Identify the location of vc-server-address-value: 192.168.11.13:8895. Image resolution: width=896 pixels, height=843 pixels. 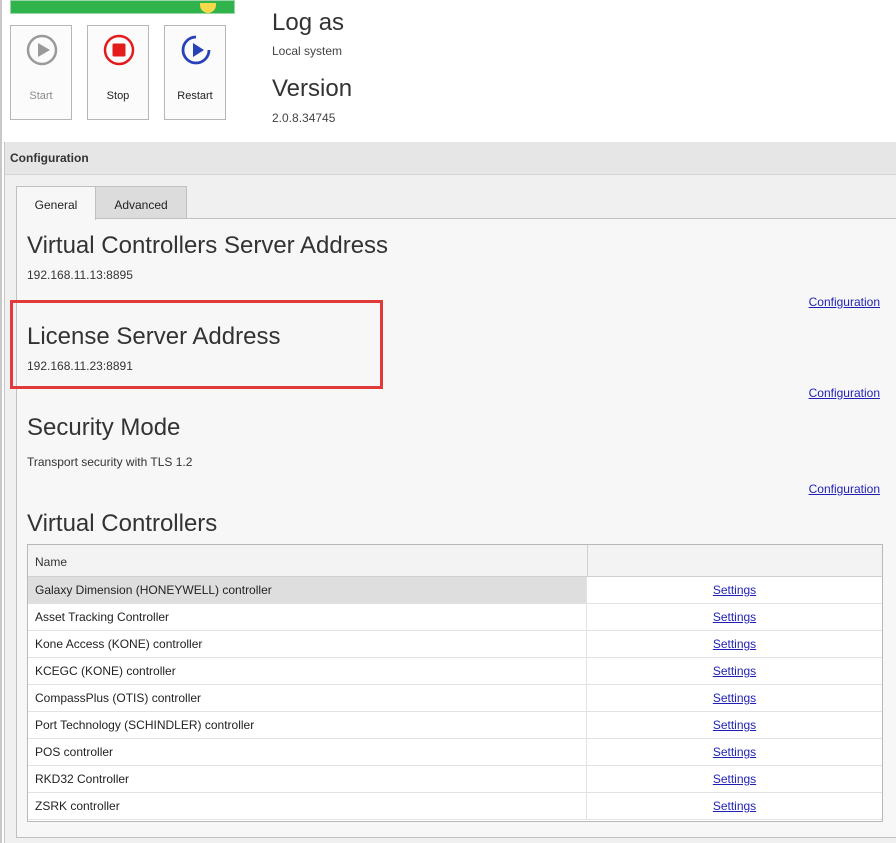
(80, 275).